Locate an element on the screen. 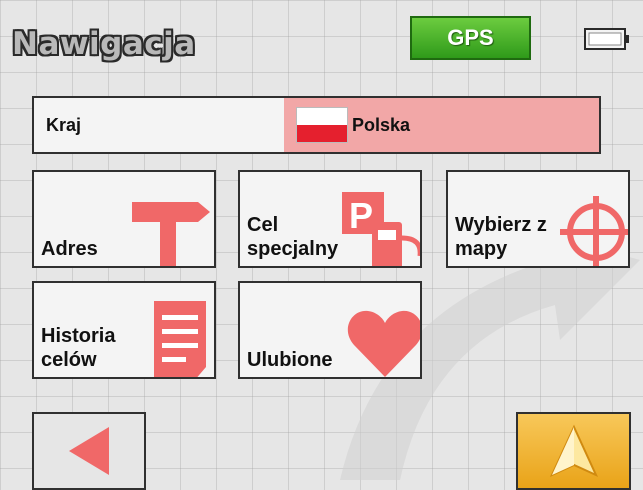 The height and width of the screenshot is (490, 643). back-button is located at coordinates (89, 451).